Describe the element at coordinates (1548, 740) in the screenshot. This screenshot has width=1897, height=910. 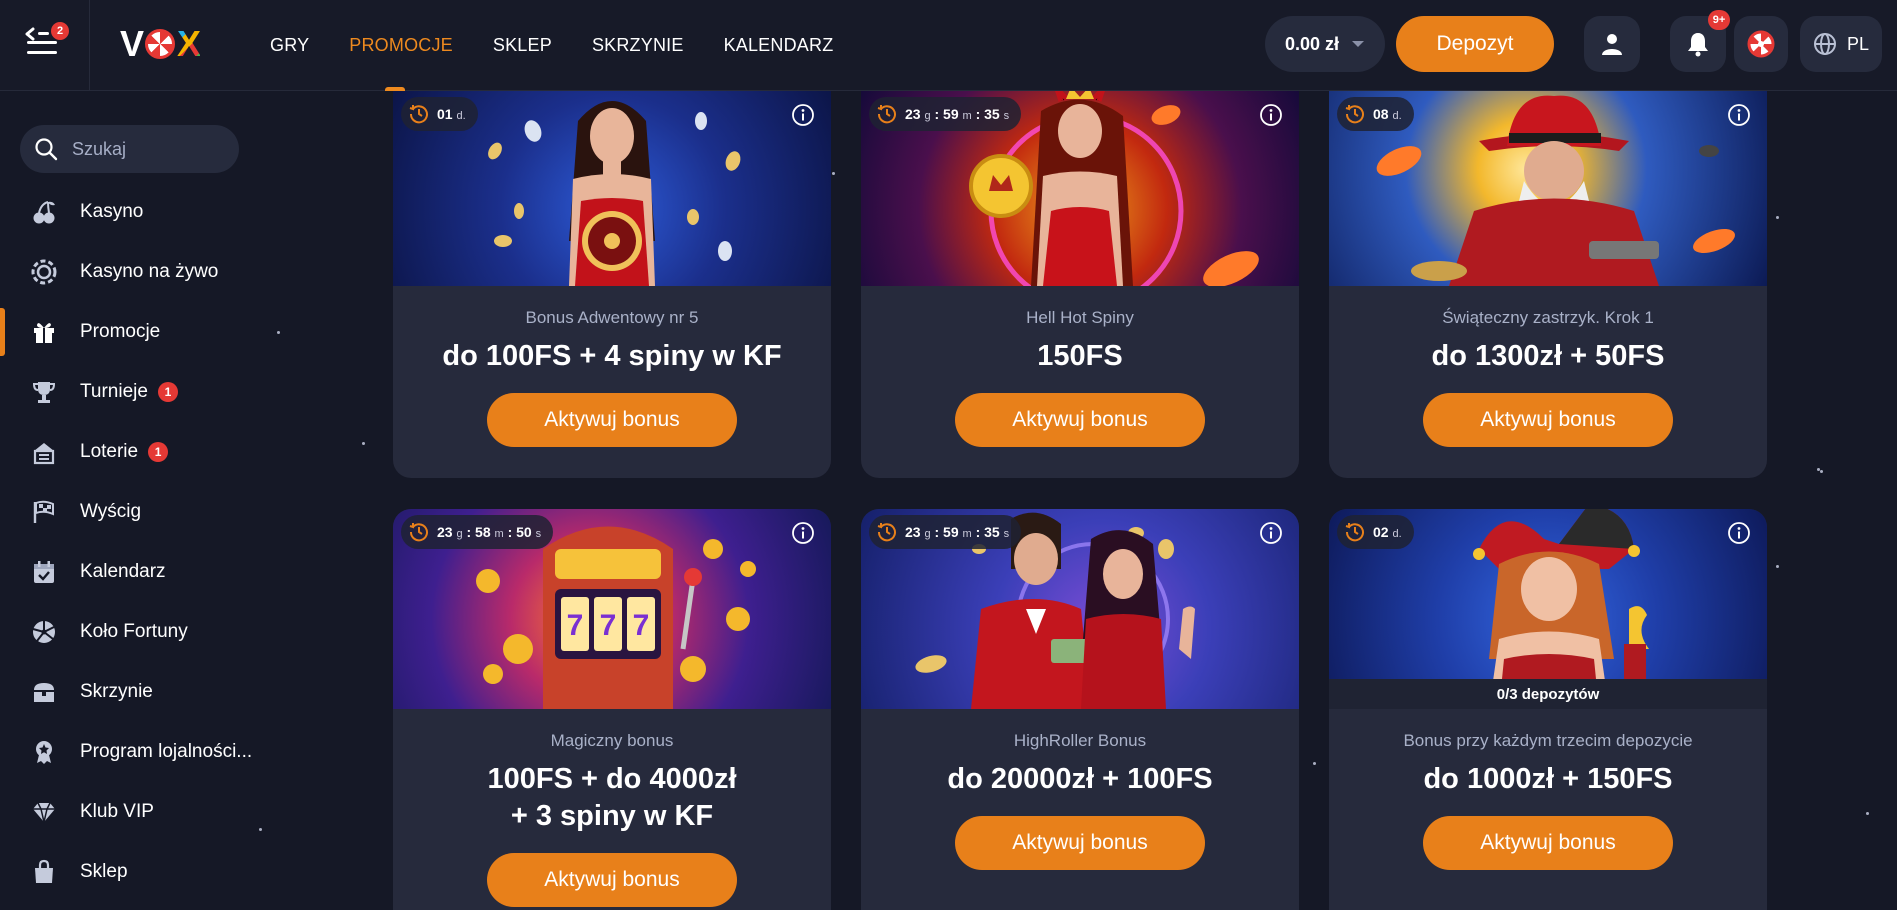
I see `promo-subtitle: Bonus przy każdym trzecim depozycie` at that location.